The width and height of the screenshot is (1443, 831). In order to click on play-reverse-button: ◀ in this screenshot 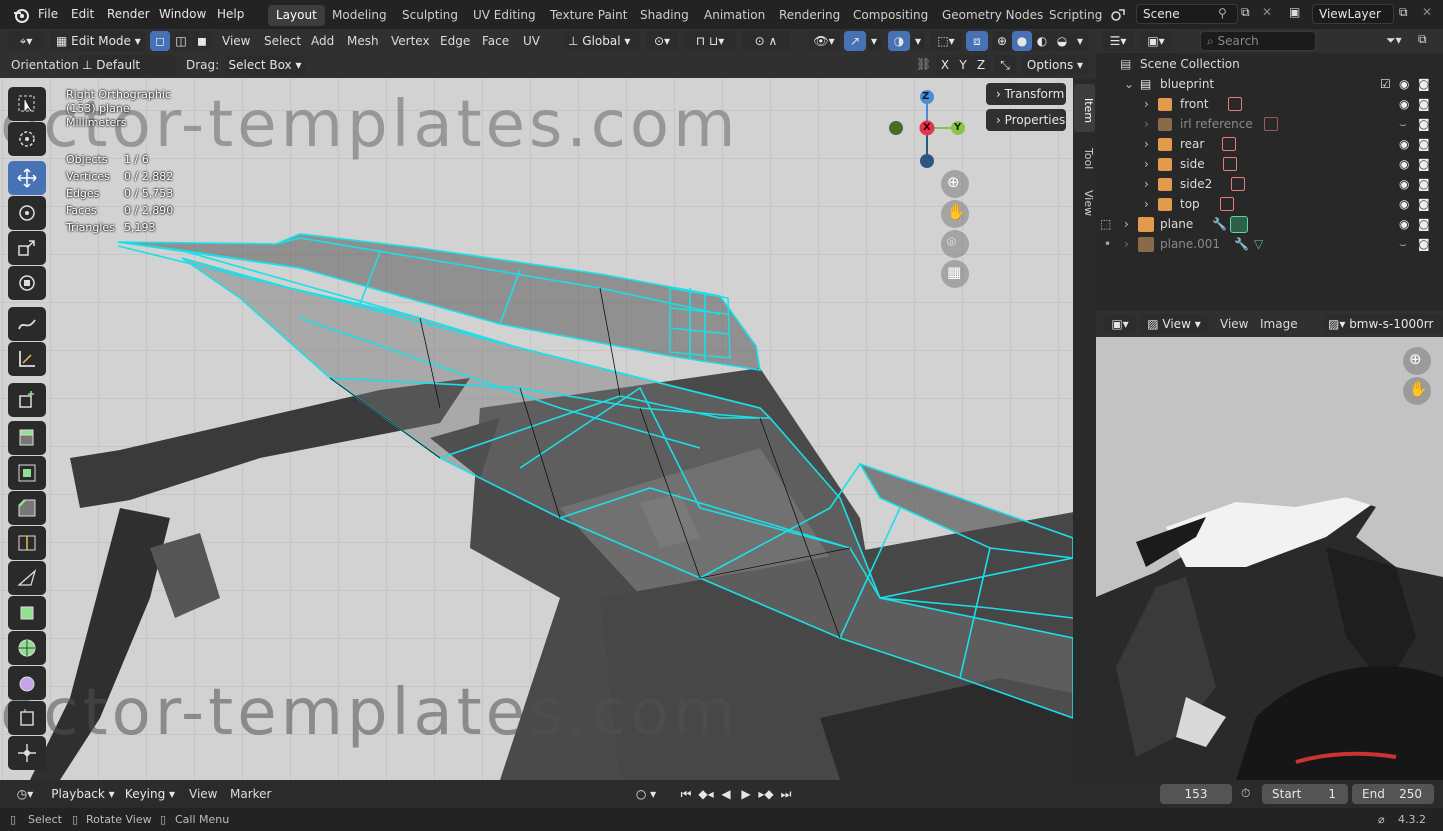, I will do `click(726, 794)`.